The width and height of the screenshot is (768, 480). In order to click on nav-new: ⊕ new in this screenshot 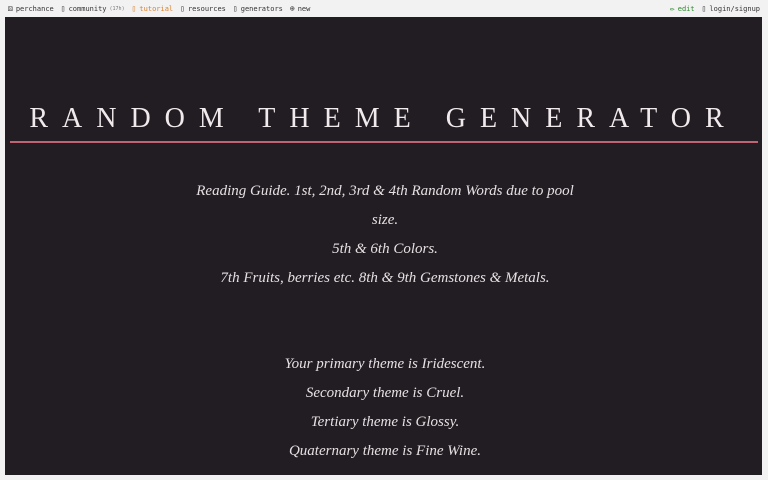, I will do `click(300, 8)`.